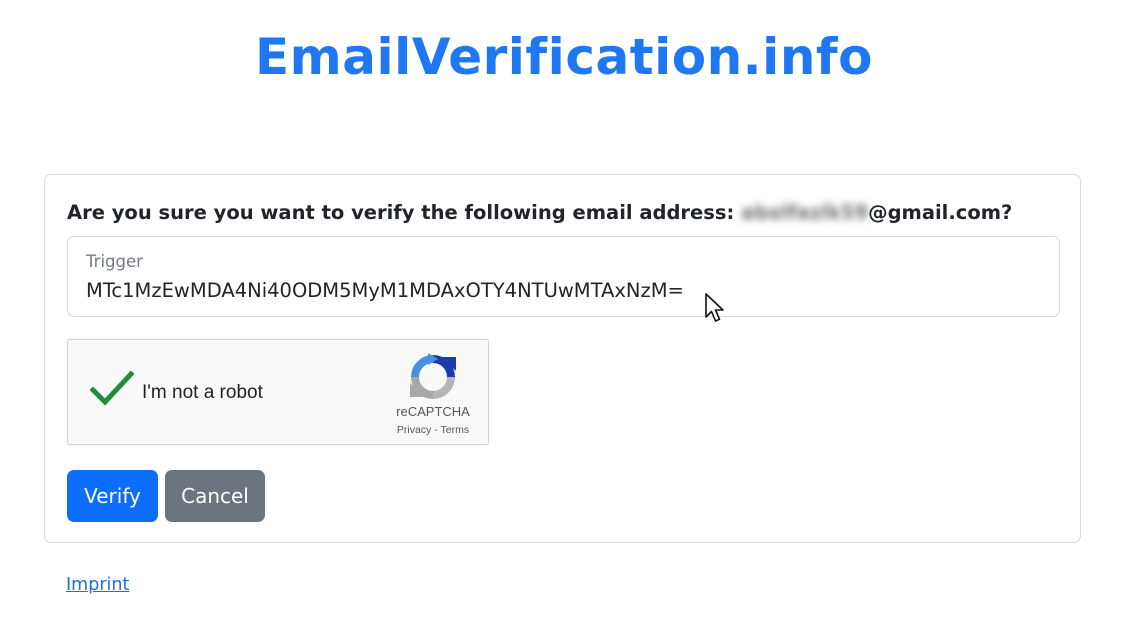 Image resolution: width=1128 pixels, height=623 pixels. I want to click on recaptcha-checkbox-label: I'm not a robot, so click(202, 392).